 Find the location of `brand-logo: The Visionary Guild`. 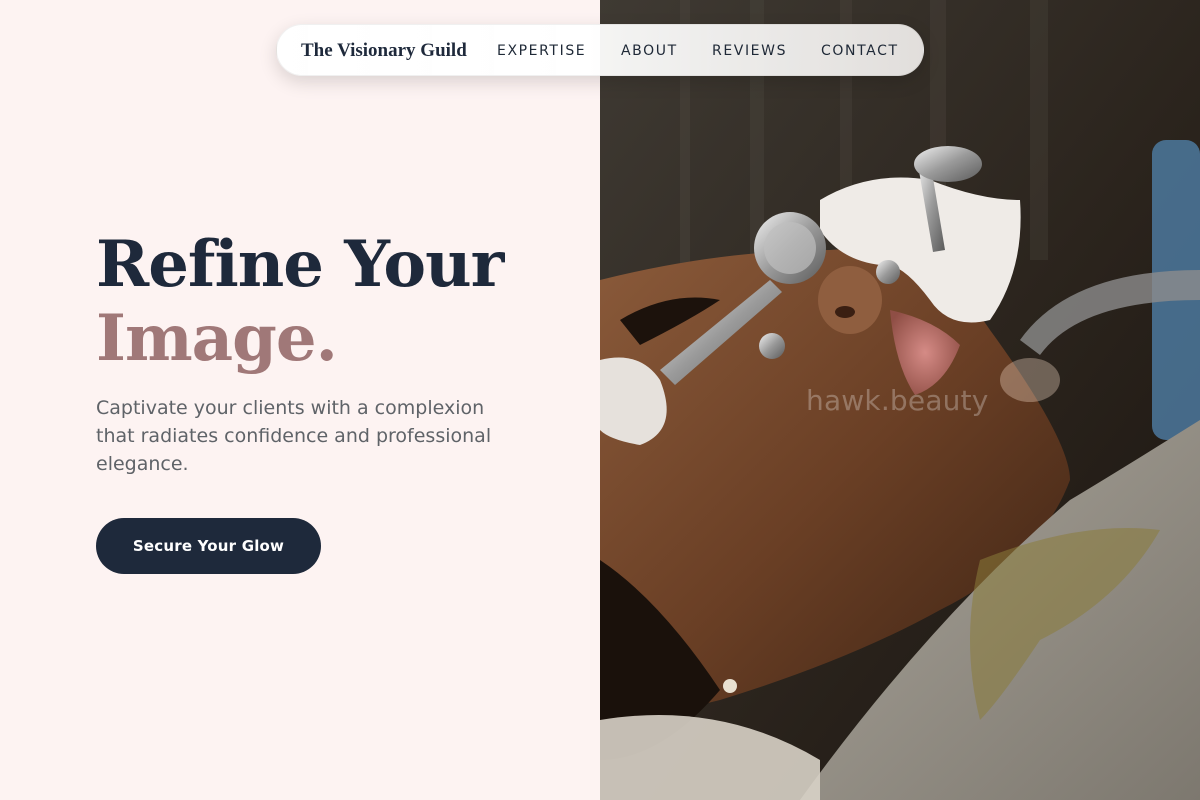

brand-logo: The Visionary Guild is located at coordinates (384, 51).